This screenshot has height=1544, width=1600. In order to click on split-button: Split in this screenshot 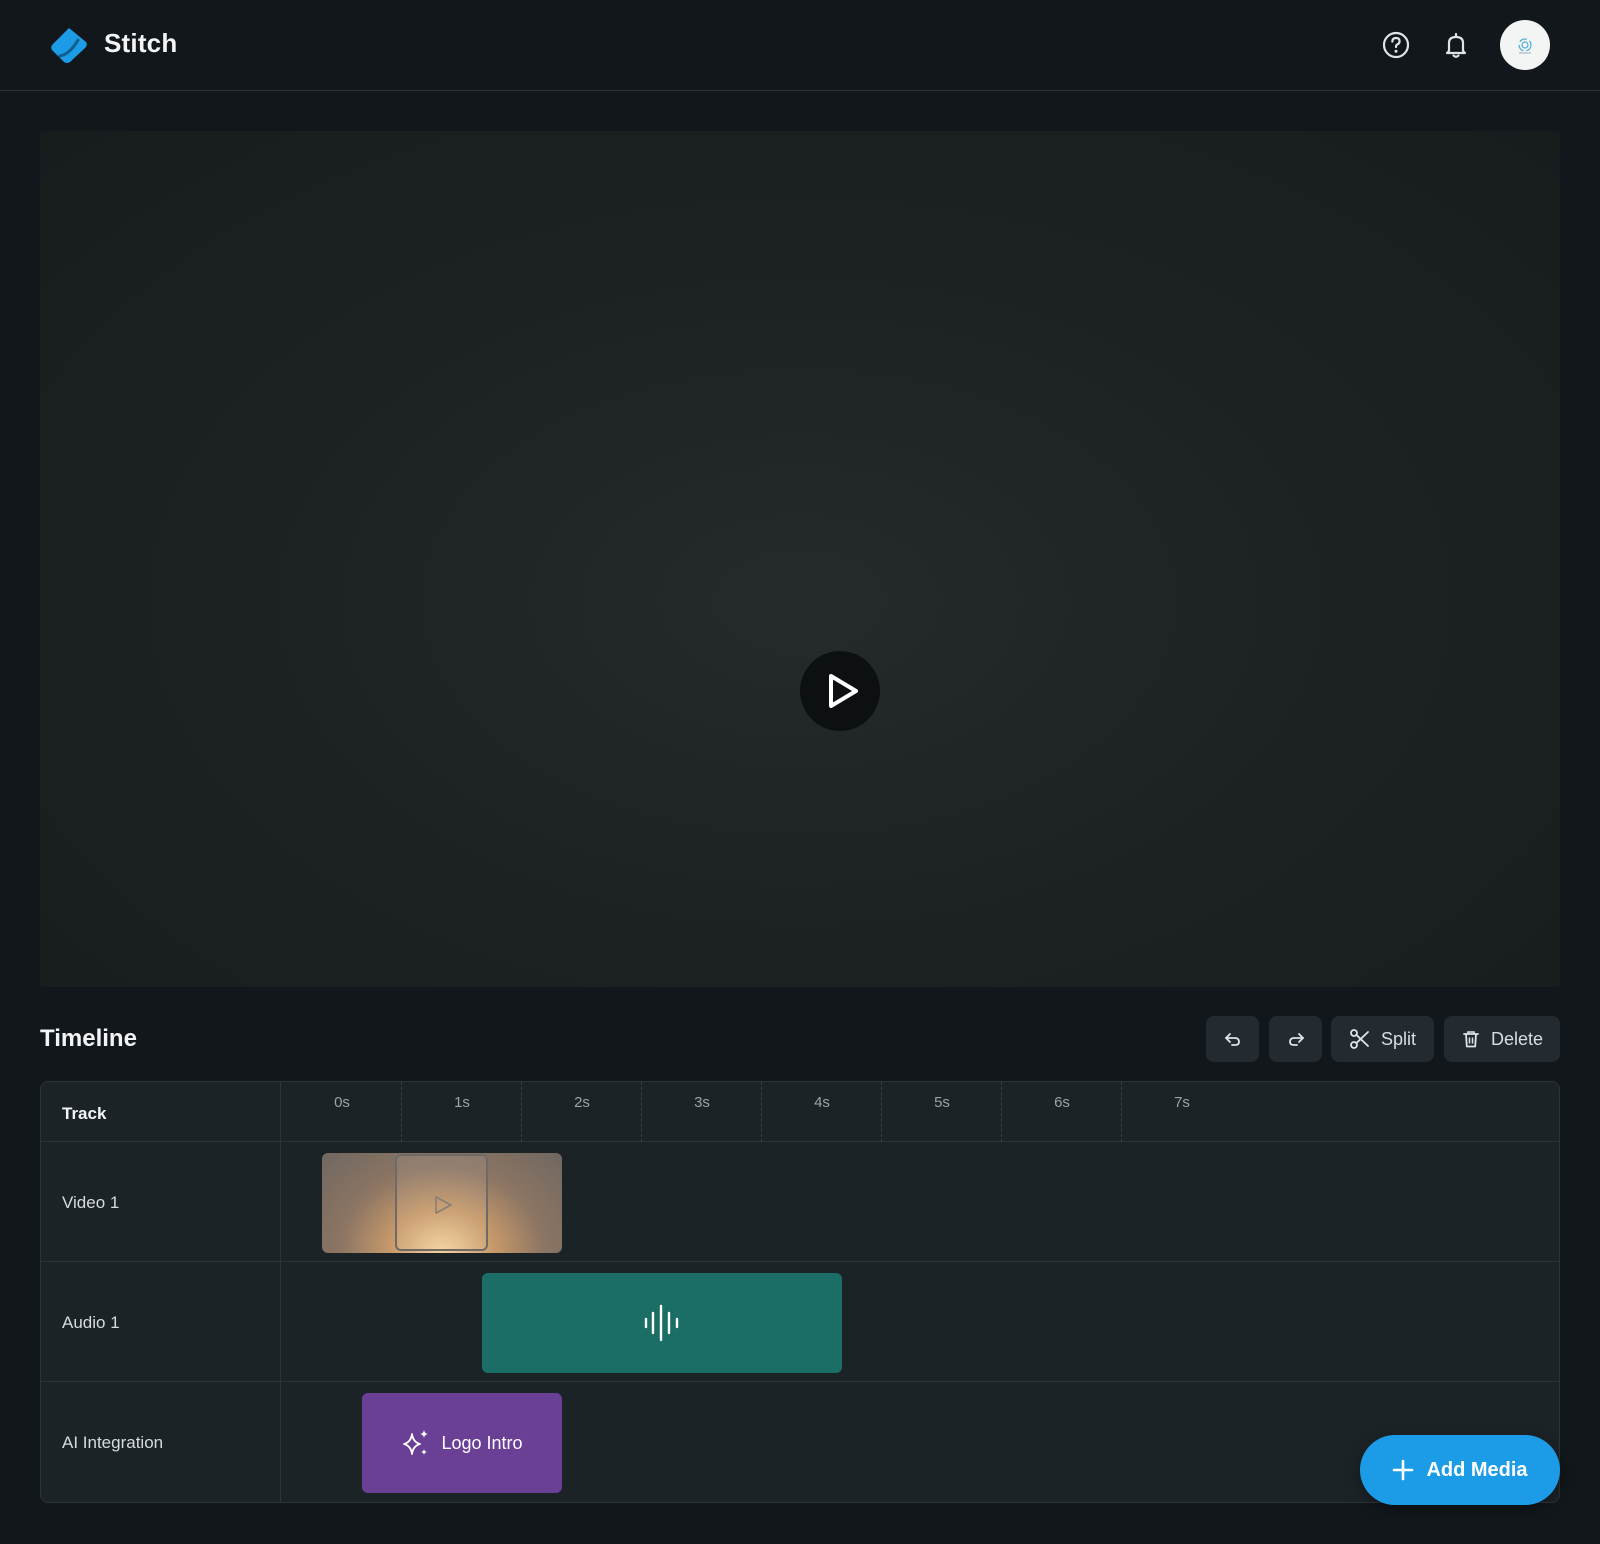, I will do `click(1382, 1039)`.